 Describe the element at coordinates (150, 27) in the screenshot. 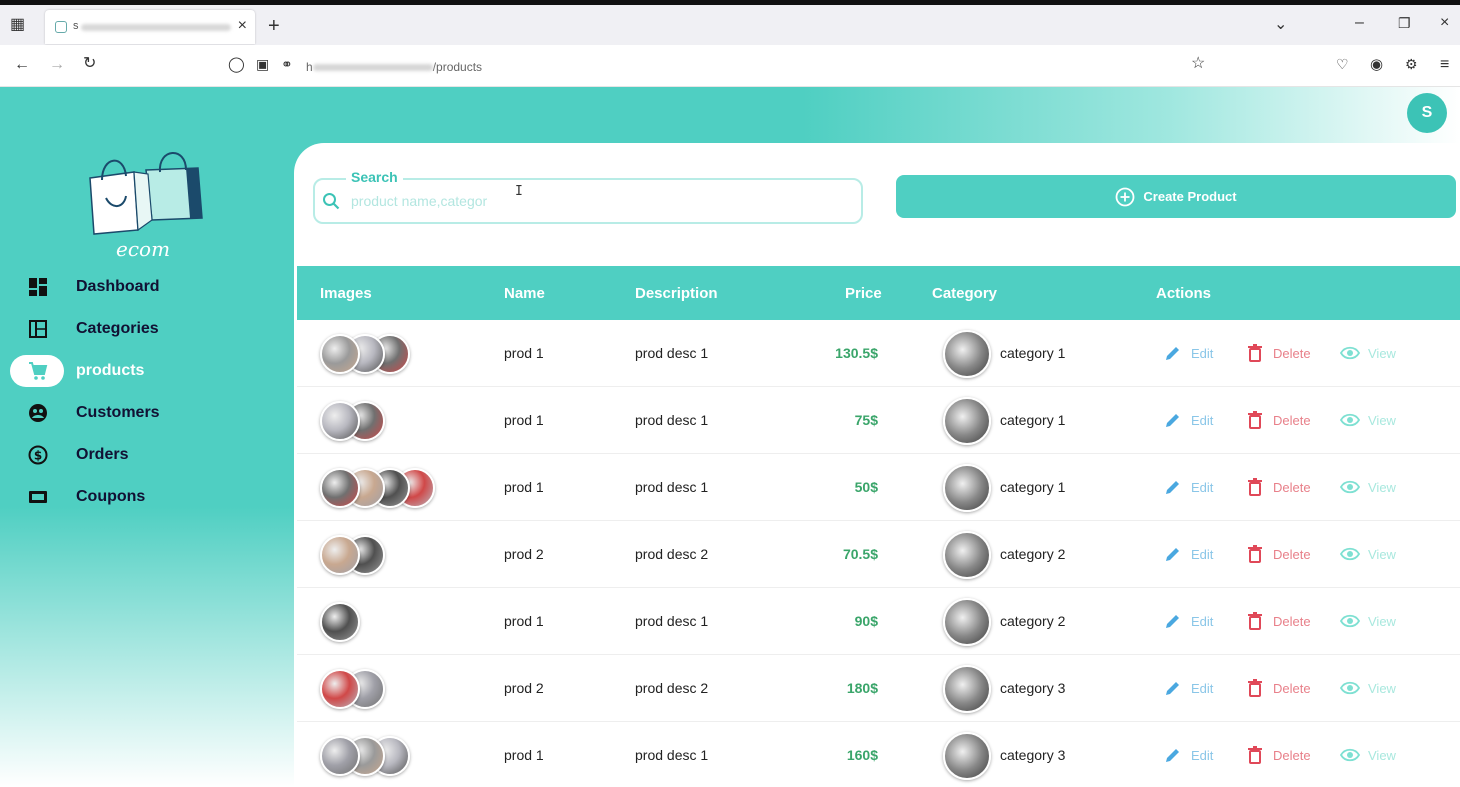

I see `browser-tab: s ×` at that location.